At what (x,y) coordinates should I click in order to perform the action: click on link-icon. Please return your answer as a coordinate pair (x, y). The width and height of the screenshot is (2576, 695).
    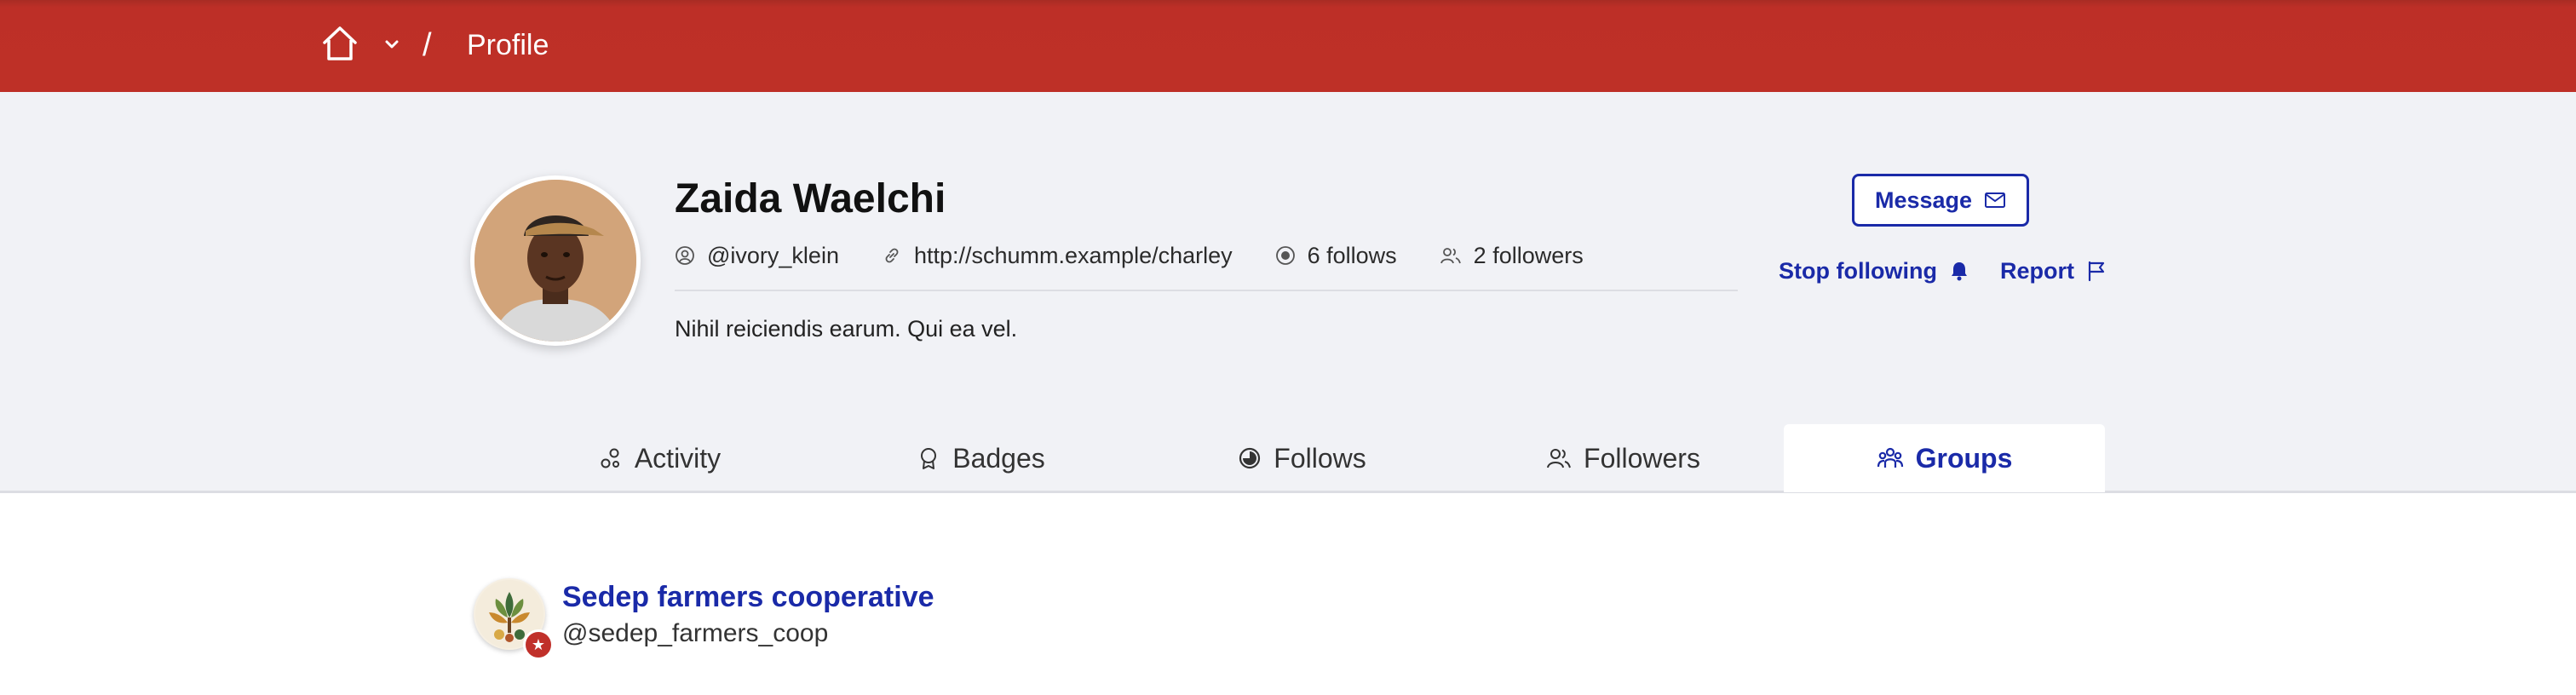
    Looking at the image, I should click on (892, 255).